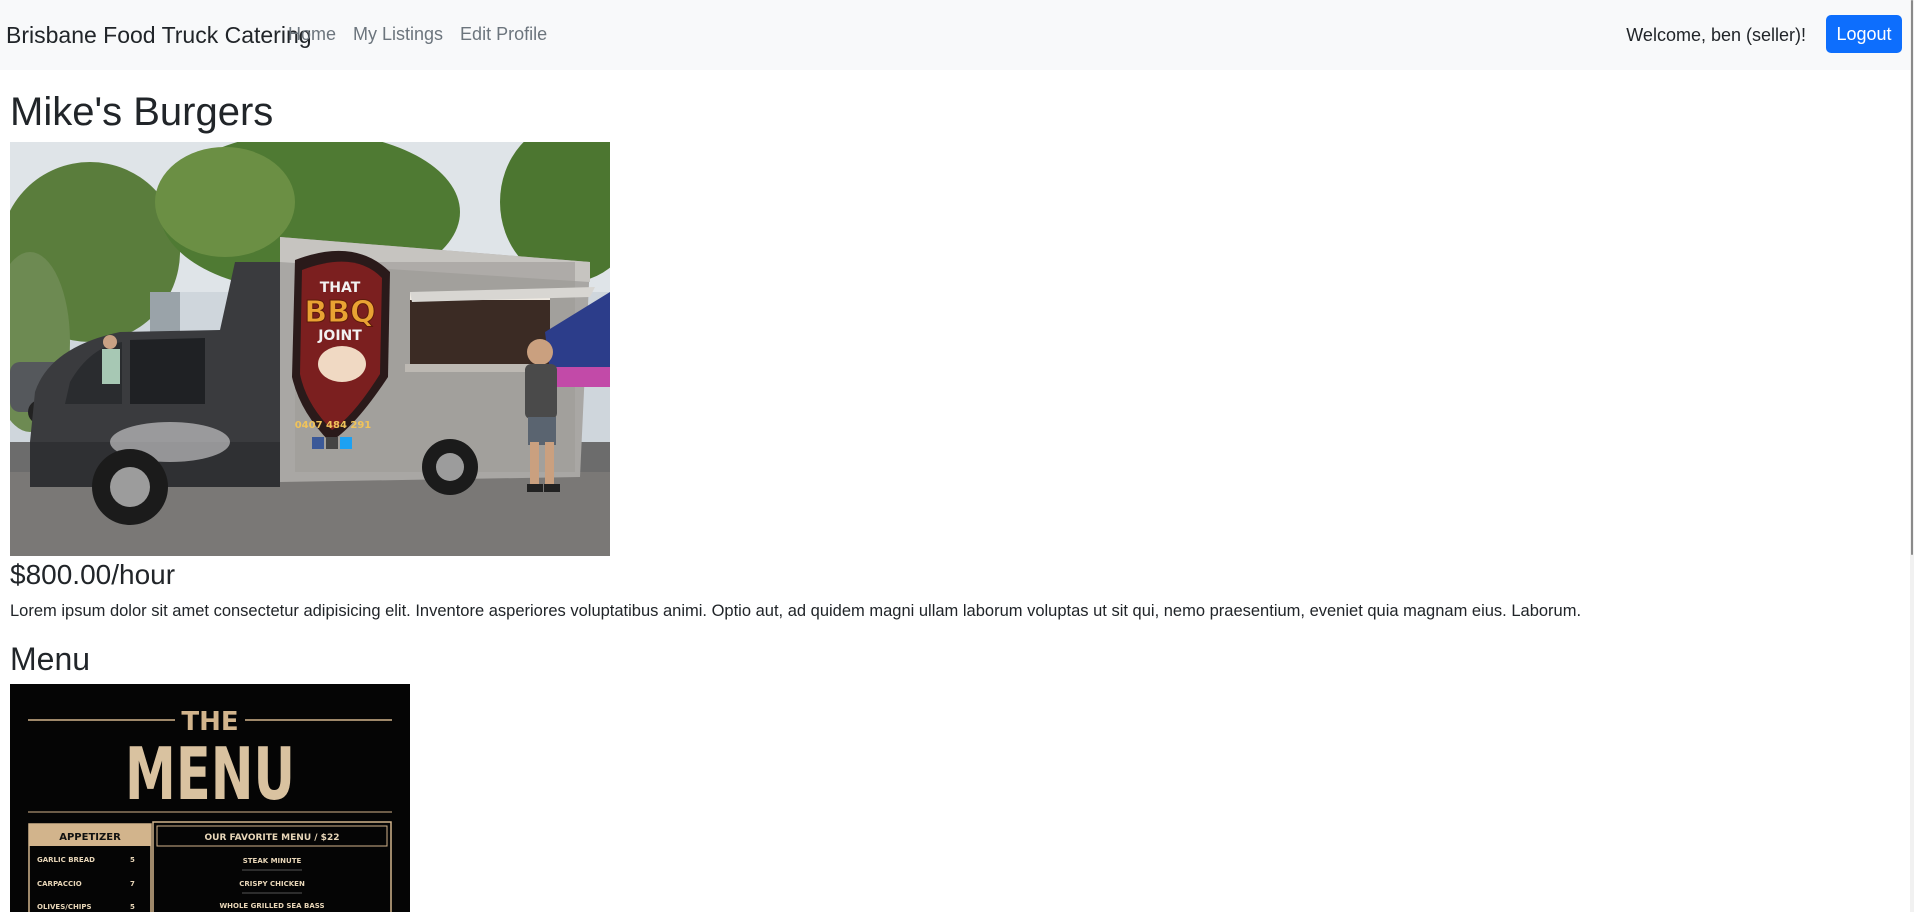 The image size is (1914, 912). Describe the element at coordinates (93, 574) in the screenshot. I see `listing-price: $800.00/hour` at that location.